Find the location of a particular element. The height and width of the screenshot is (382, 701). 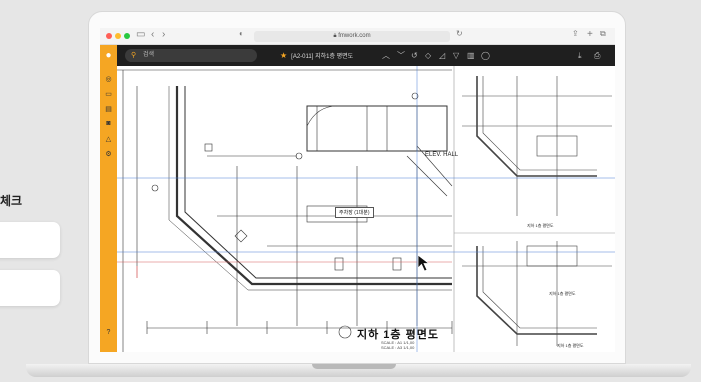

target-icon: ◎ is located at coordinates (108, 79).